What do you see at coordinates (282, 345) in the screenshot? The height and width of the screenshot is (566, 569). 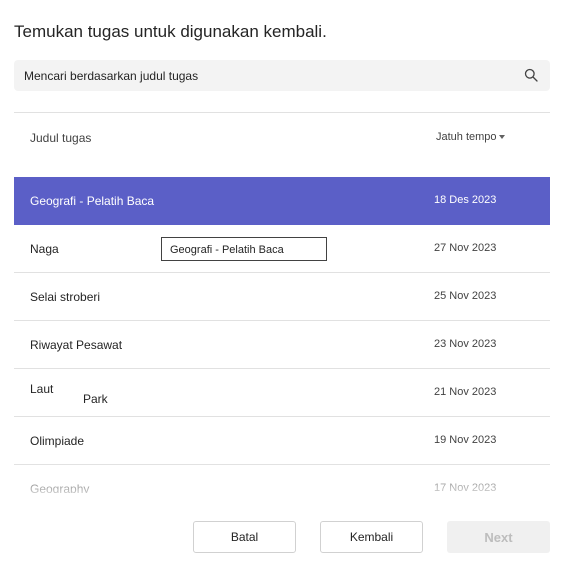 I see `table-row: Riwayat Pesawat 23 Nov 2023` at bounding box center [282, 345].